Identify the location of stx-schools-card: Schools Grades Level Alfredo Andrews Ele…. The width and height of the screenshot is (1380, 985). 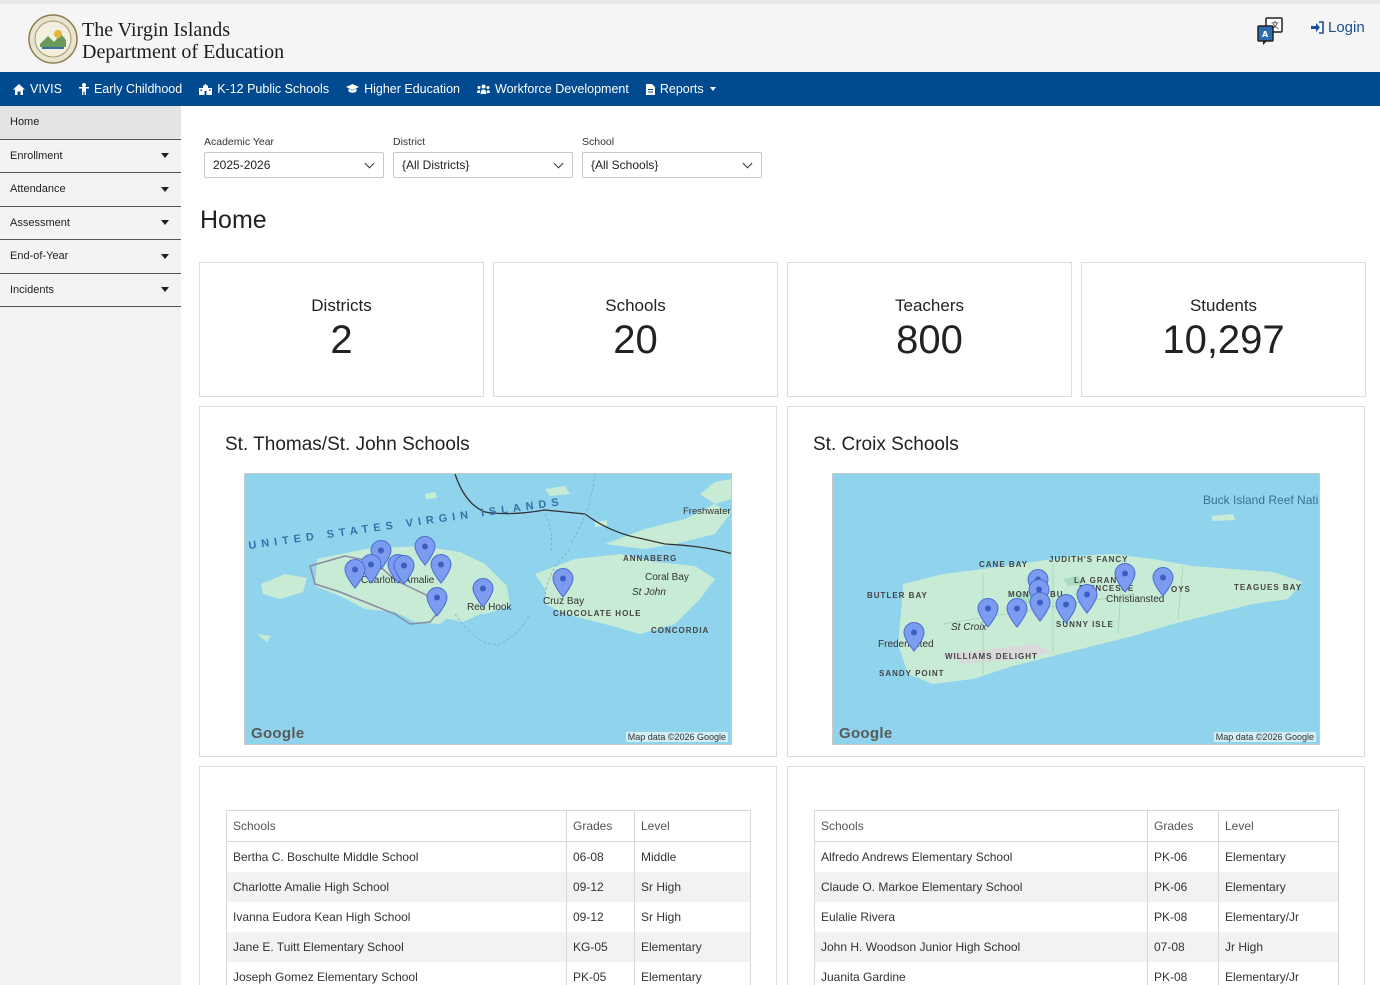
(1076, 875).